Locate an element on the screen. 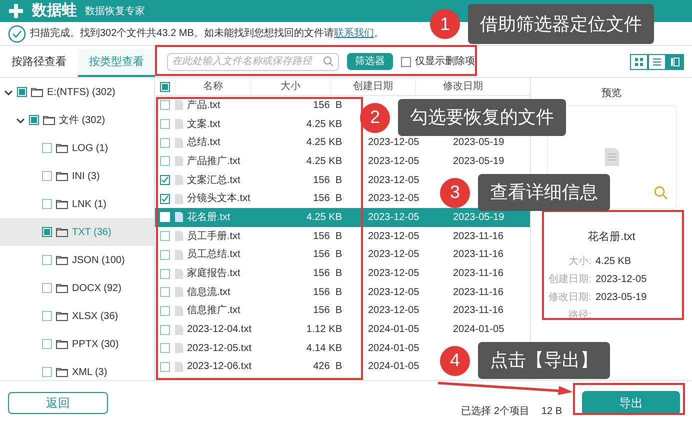 Image resolution: width=692 pixels, height=425 pixels. view-tab: 按路径查看 is located at coordinates (39, 63).